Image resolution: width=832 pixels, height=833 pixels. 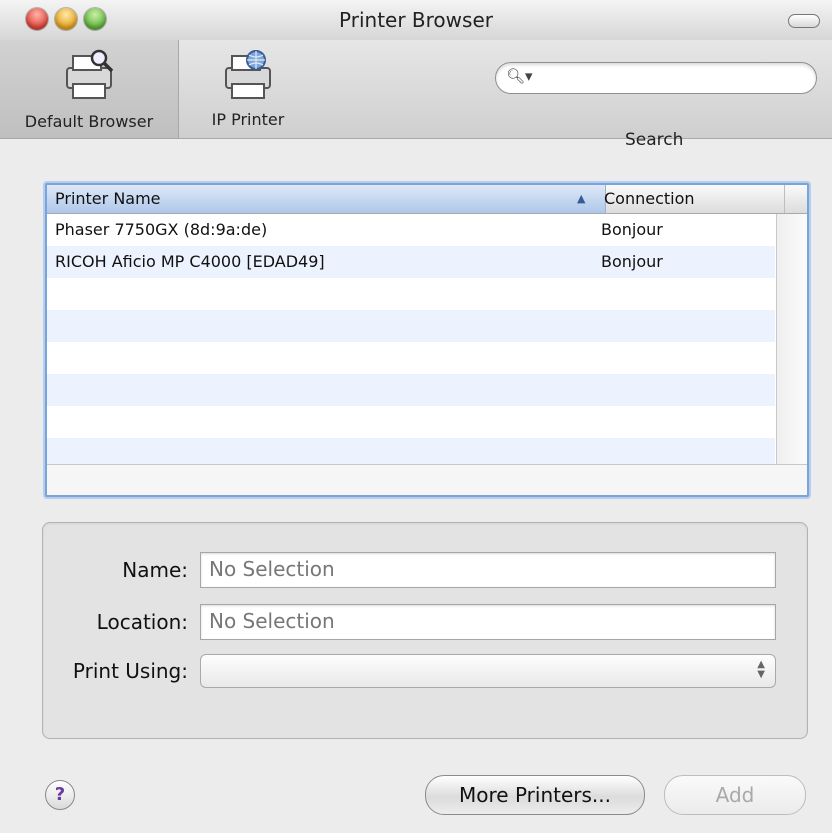 I want to click on column-header-connection-label: Connection, so click(x=649, y=198).